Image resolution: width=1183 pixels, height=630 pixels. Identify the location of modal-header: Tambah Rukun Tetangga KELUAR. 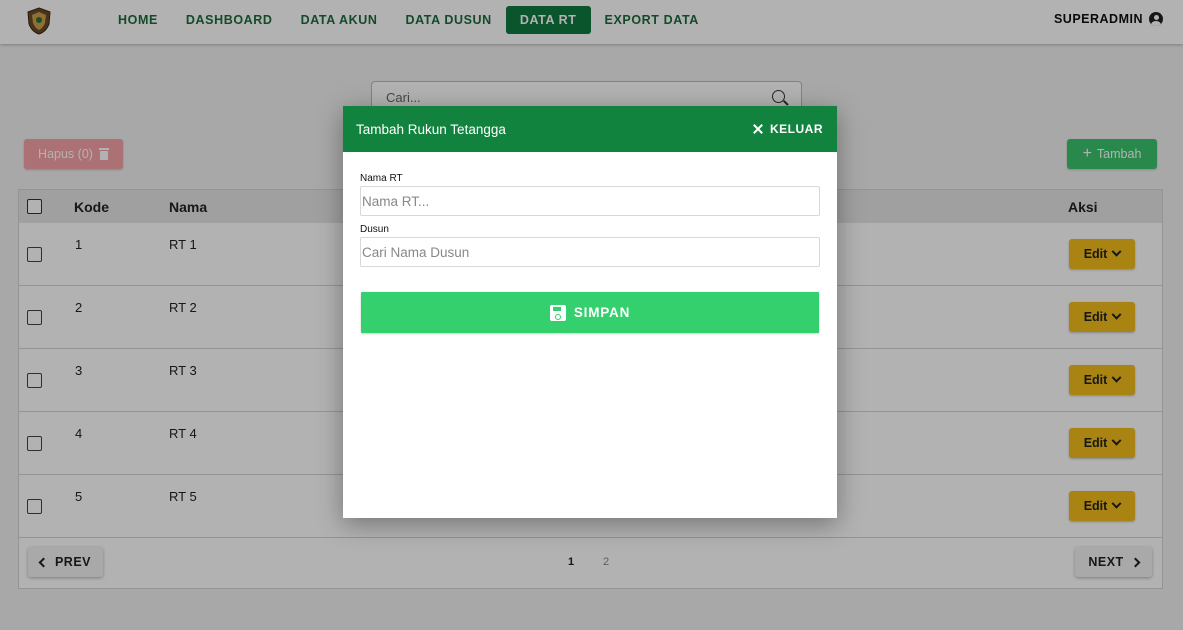
(590, 129).